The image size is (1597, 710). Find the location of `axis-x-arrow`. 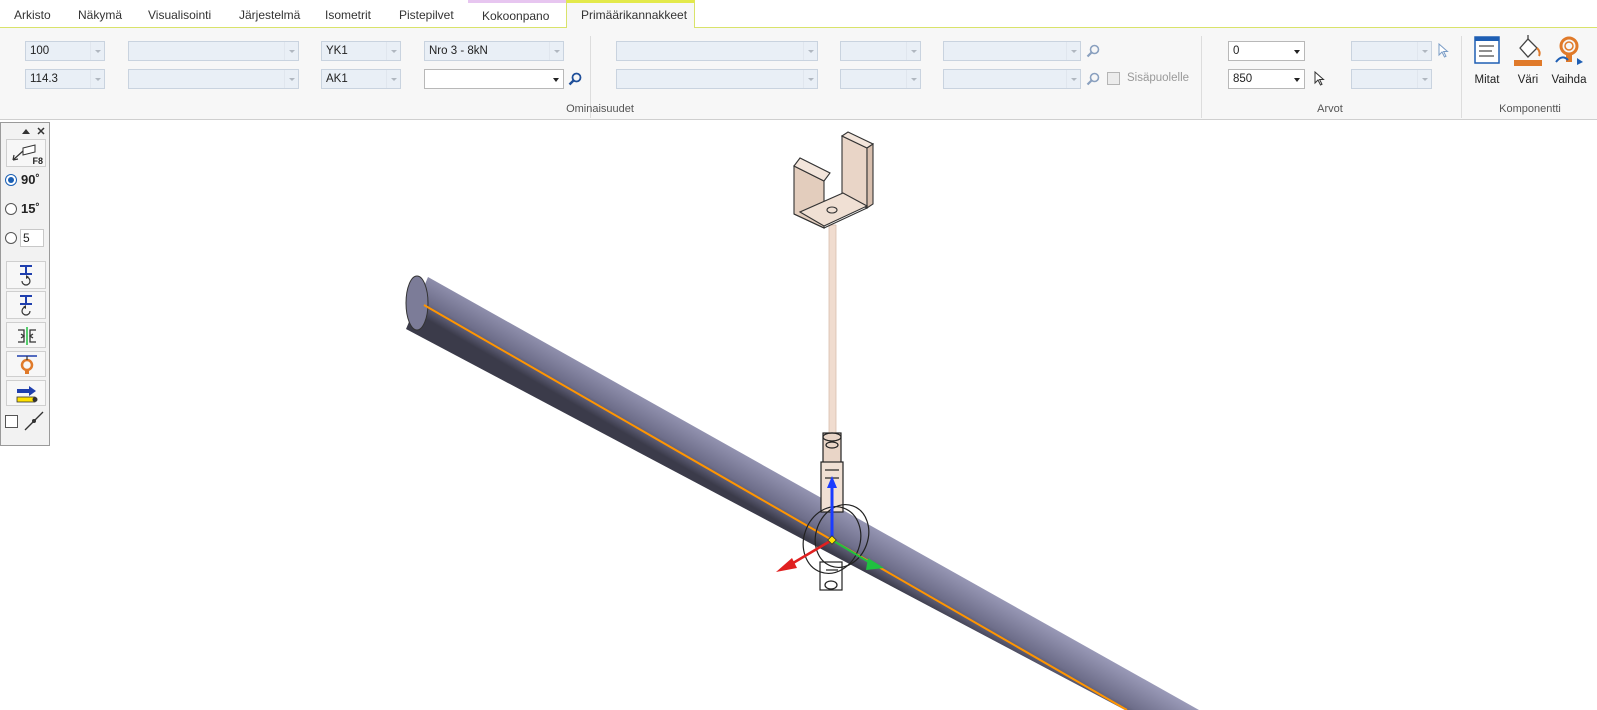

axis-x-arrow is located at coordinates (786, 565).